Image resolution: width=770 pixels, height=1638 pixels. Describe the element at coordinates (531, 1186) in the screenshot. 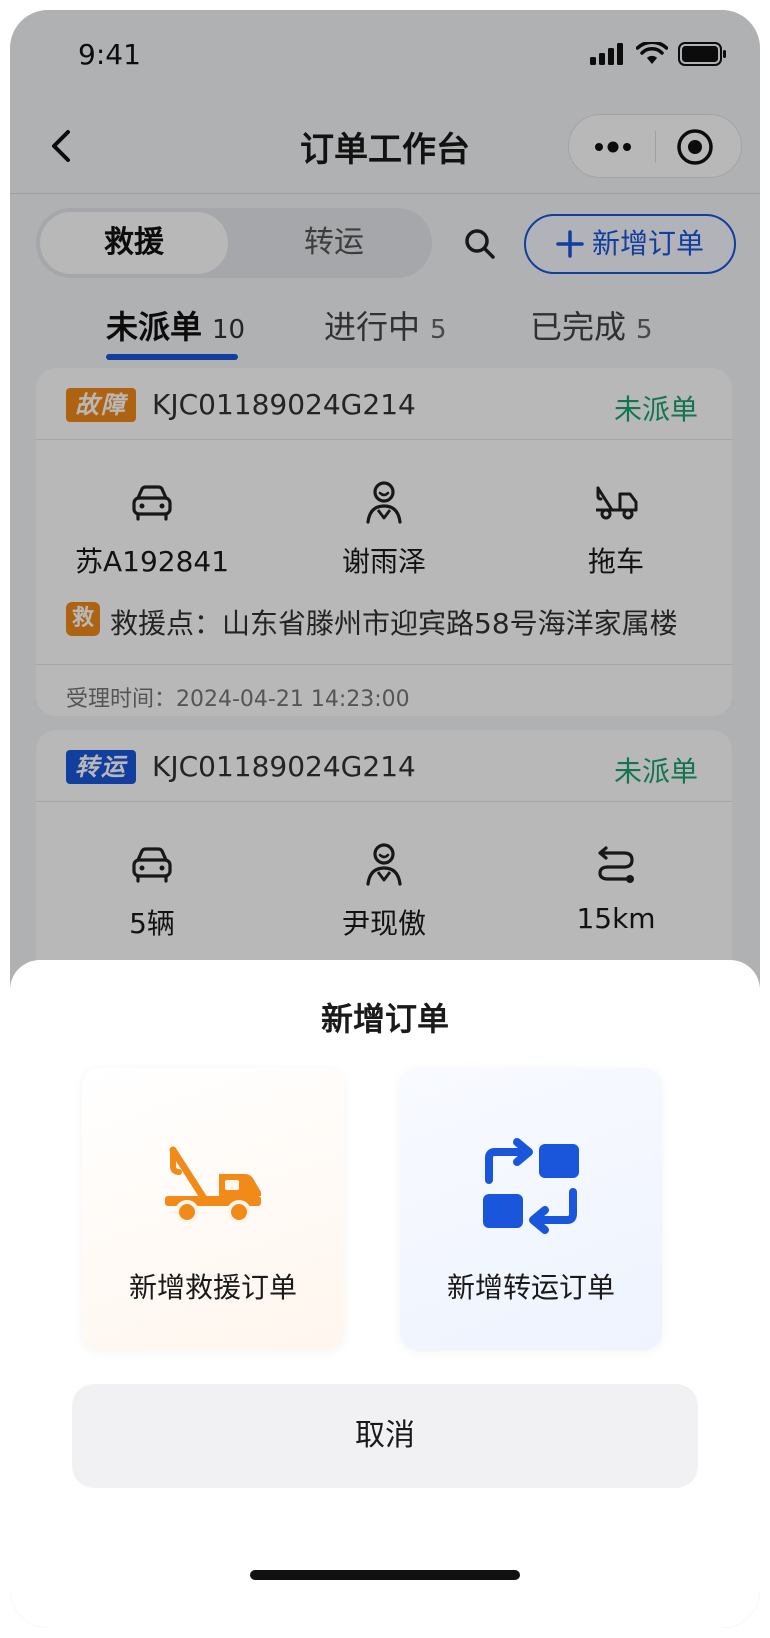

I see `transfer-icon` at that location.